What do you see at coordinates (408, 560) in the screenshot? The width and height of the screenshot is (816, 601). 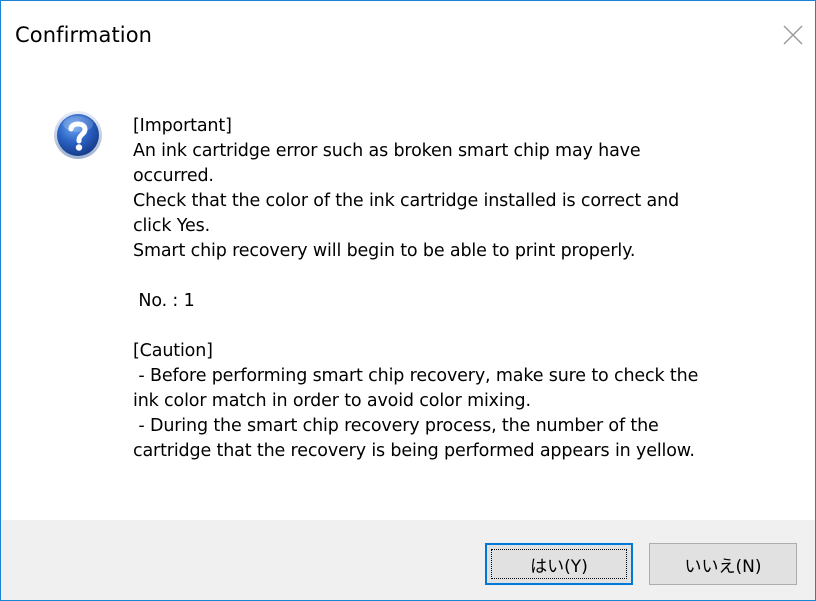 I see `button-bar: はい(Y) いいえ(N)` at bounding box center [408, 560].